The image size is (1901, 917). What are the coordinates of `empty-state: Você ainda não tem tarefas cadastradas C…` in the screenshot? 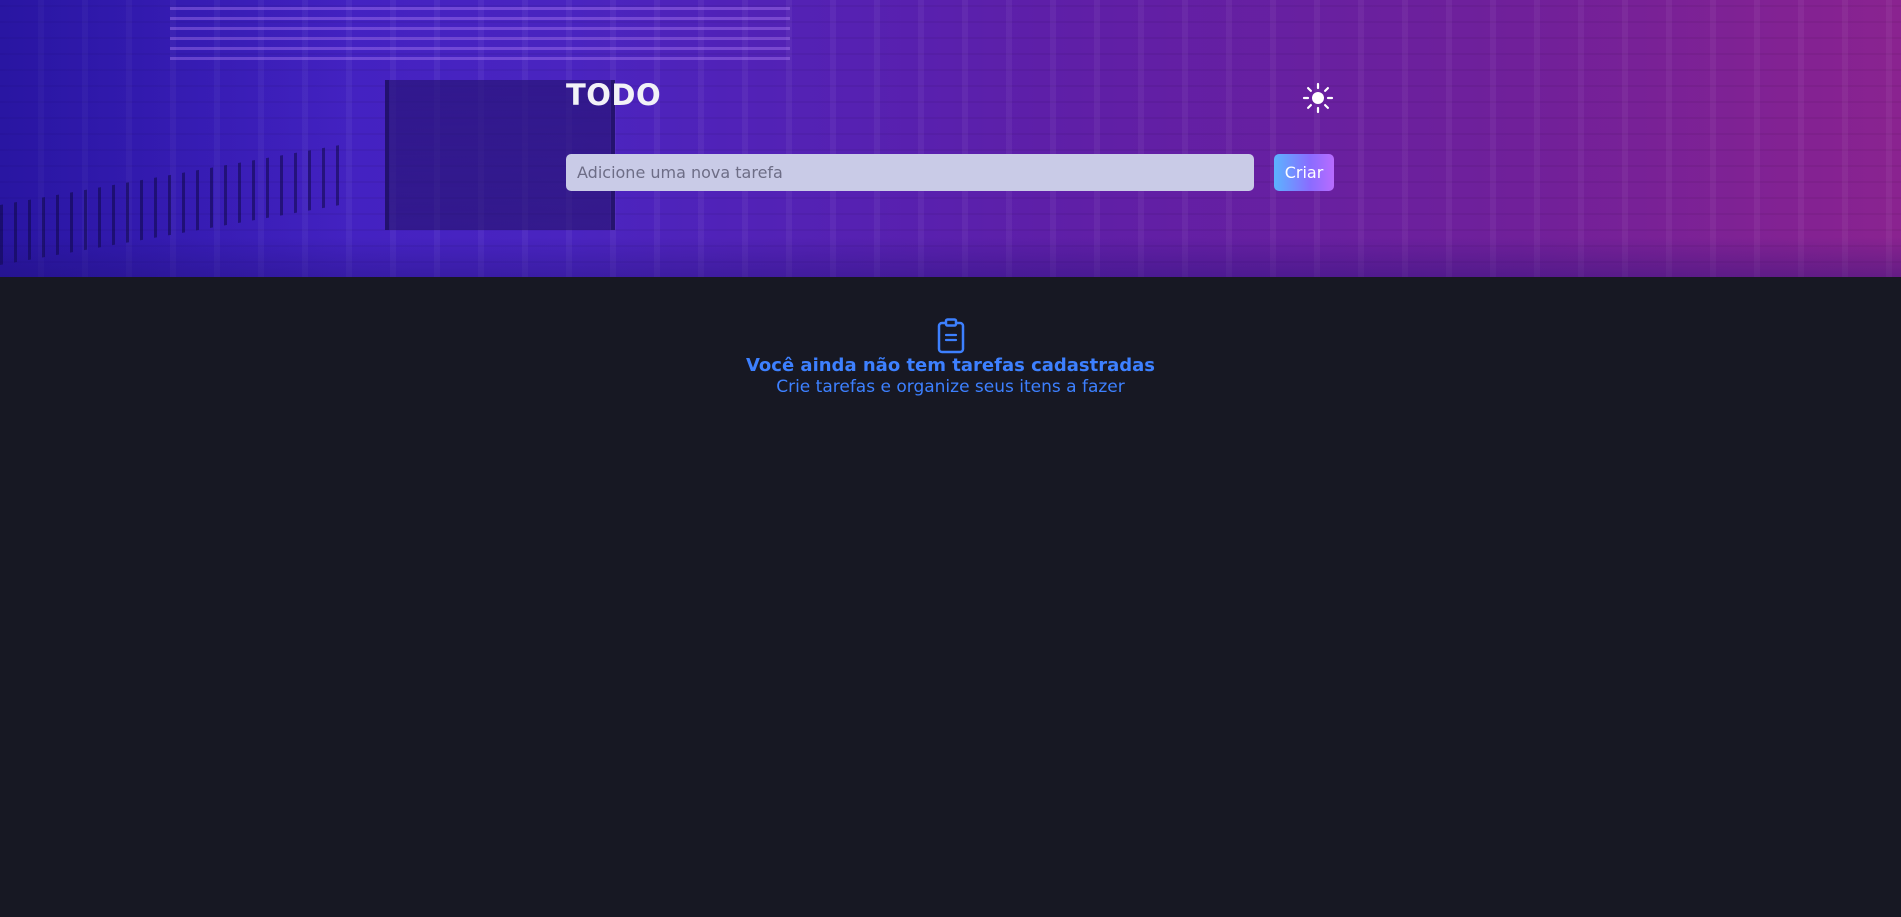 It's located at (950, 357).